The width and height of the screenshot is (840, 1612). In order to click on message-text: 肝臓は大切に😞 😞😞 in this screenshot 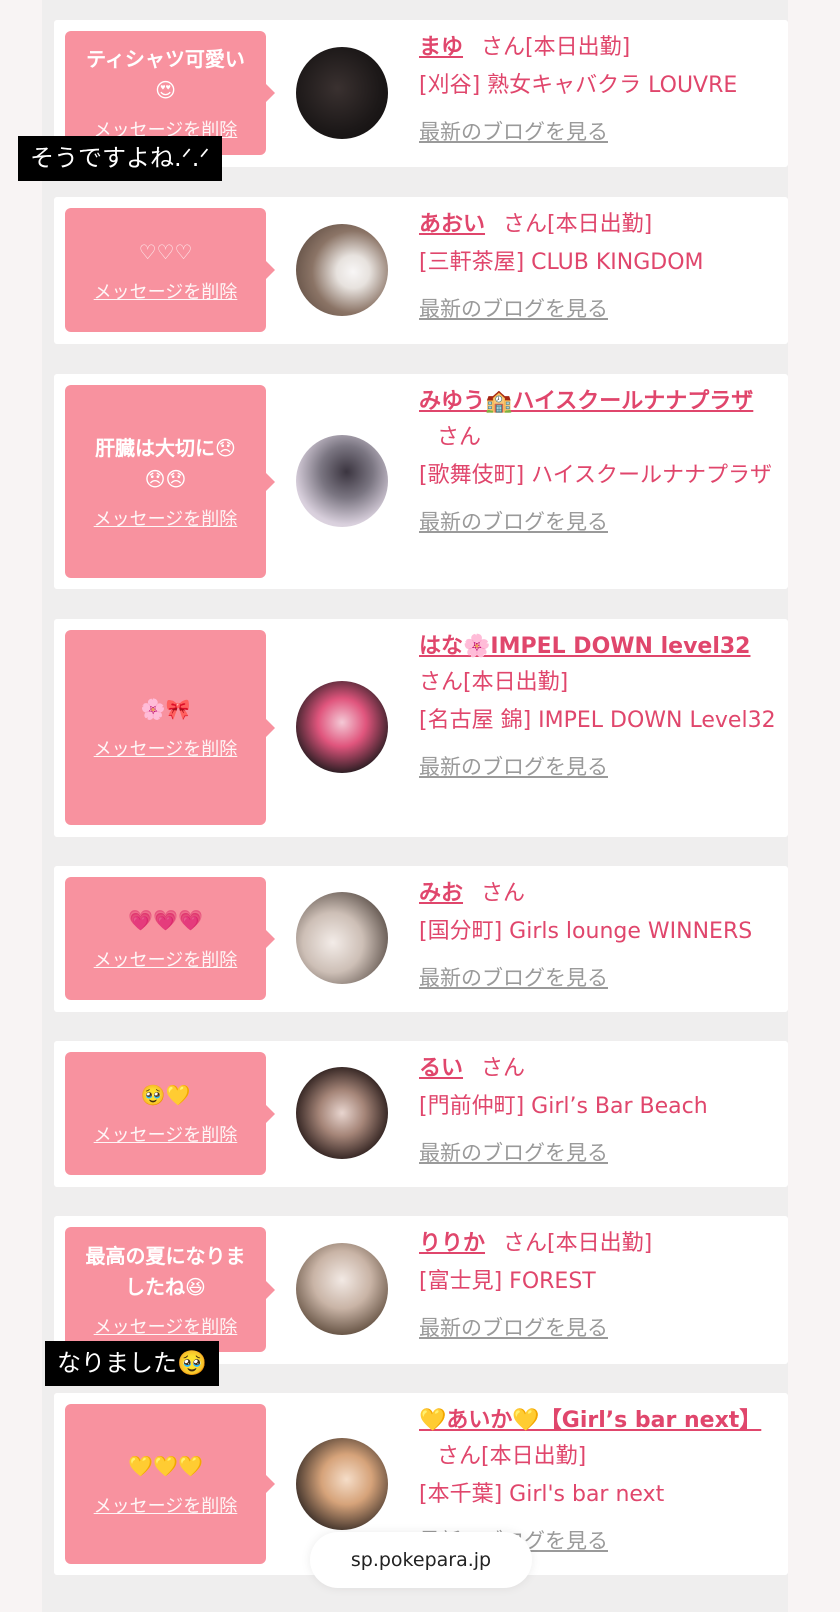, I will do `click(165, 463)`.